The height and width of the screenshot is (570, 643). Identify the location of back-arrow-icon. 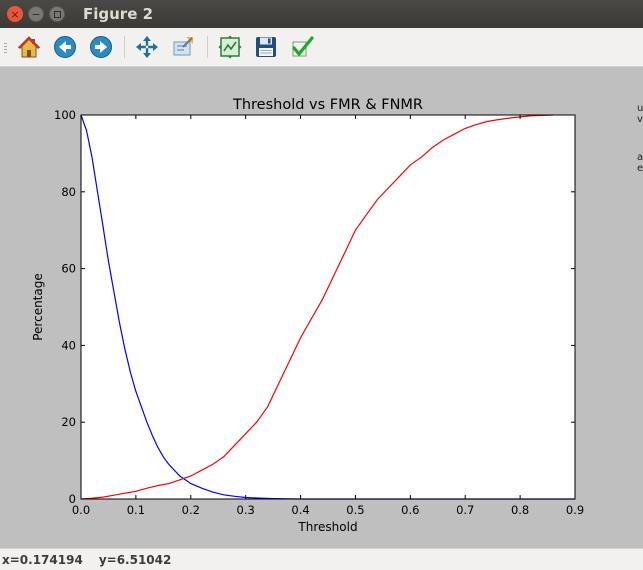
(65, 47).